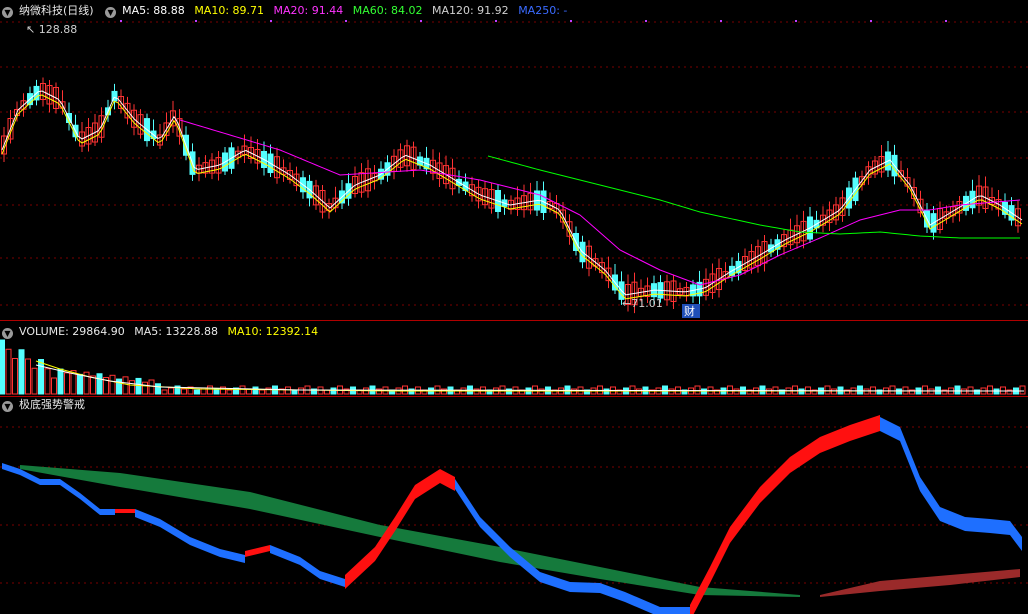  Describe the element at coordinates (56, 10) in the screenshot. I see `stock-title: 纳微科技(日线)` at that location.